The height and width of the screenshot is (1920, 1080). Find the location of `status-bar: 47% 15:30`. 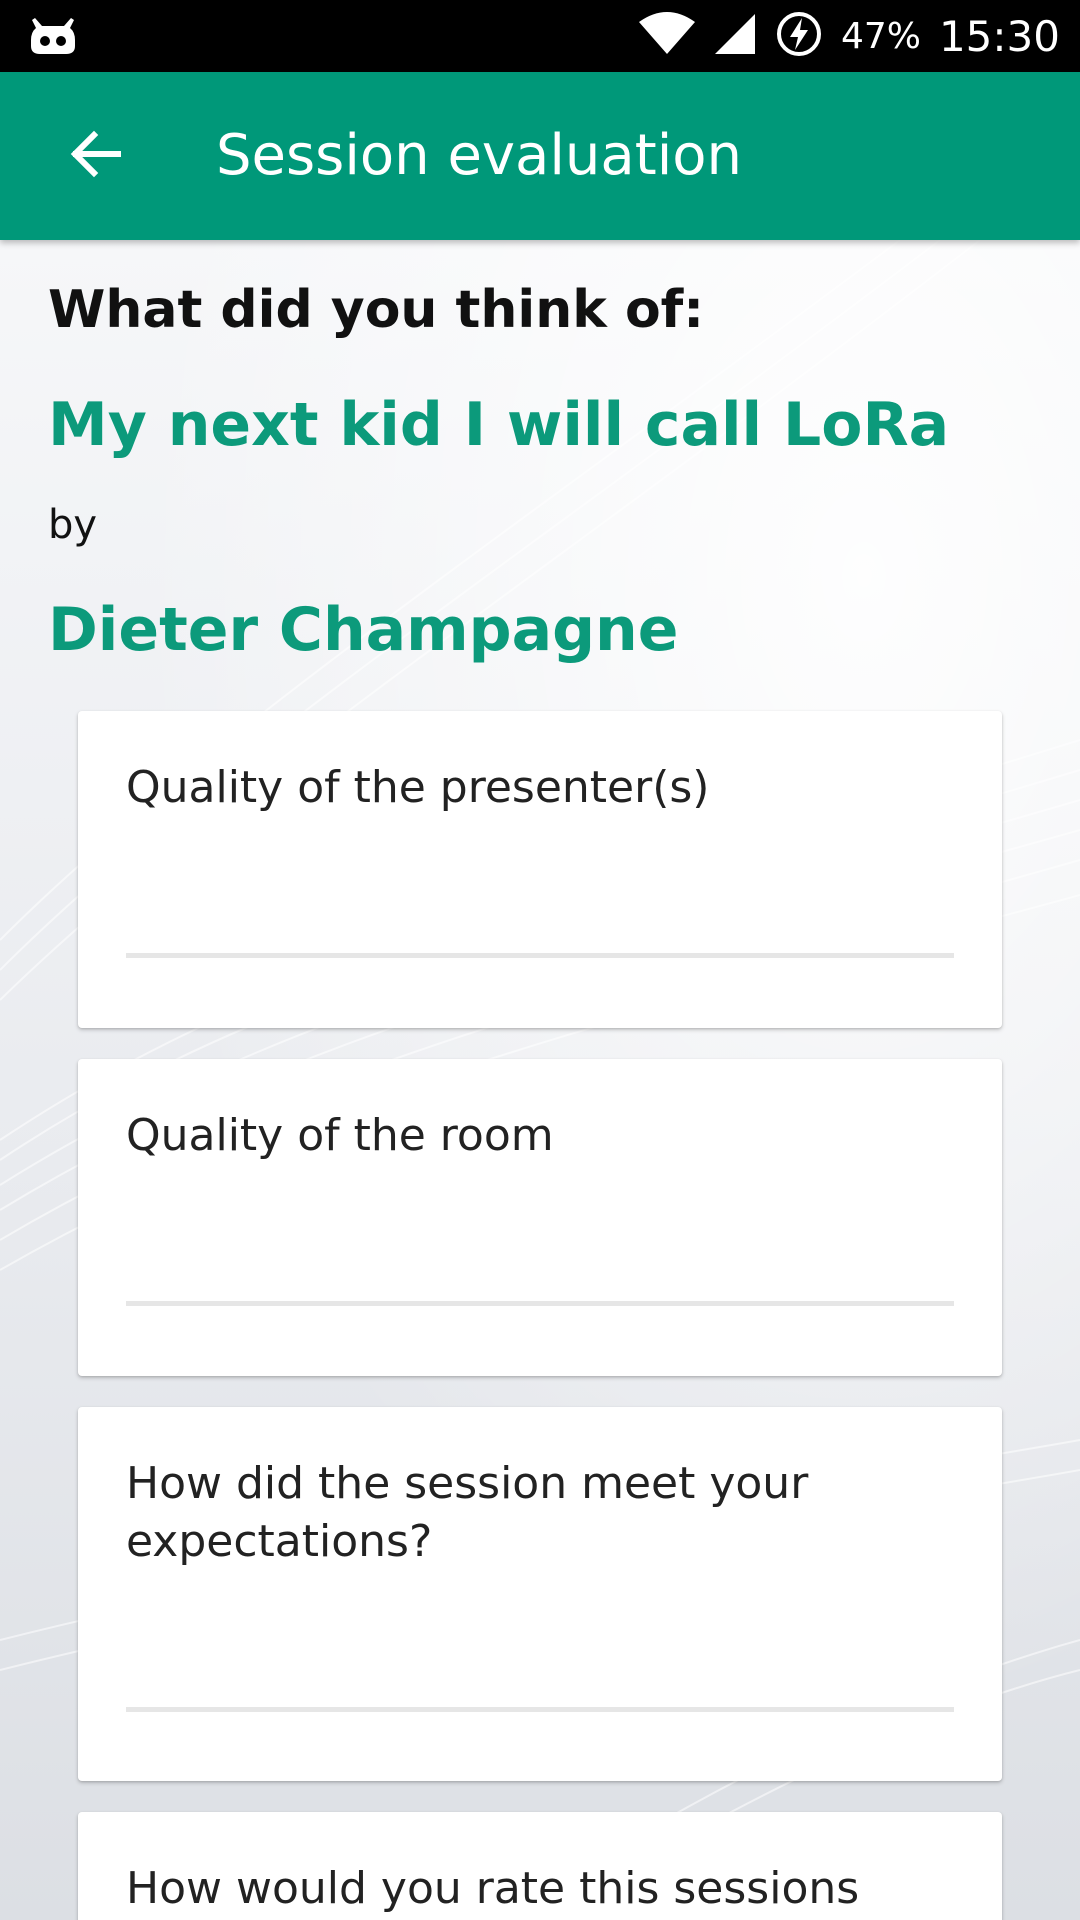

status-bar: 47% 15:30 is located at coordinates (540, 36).